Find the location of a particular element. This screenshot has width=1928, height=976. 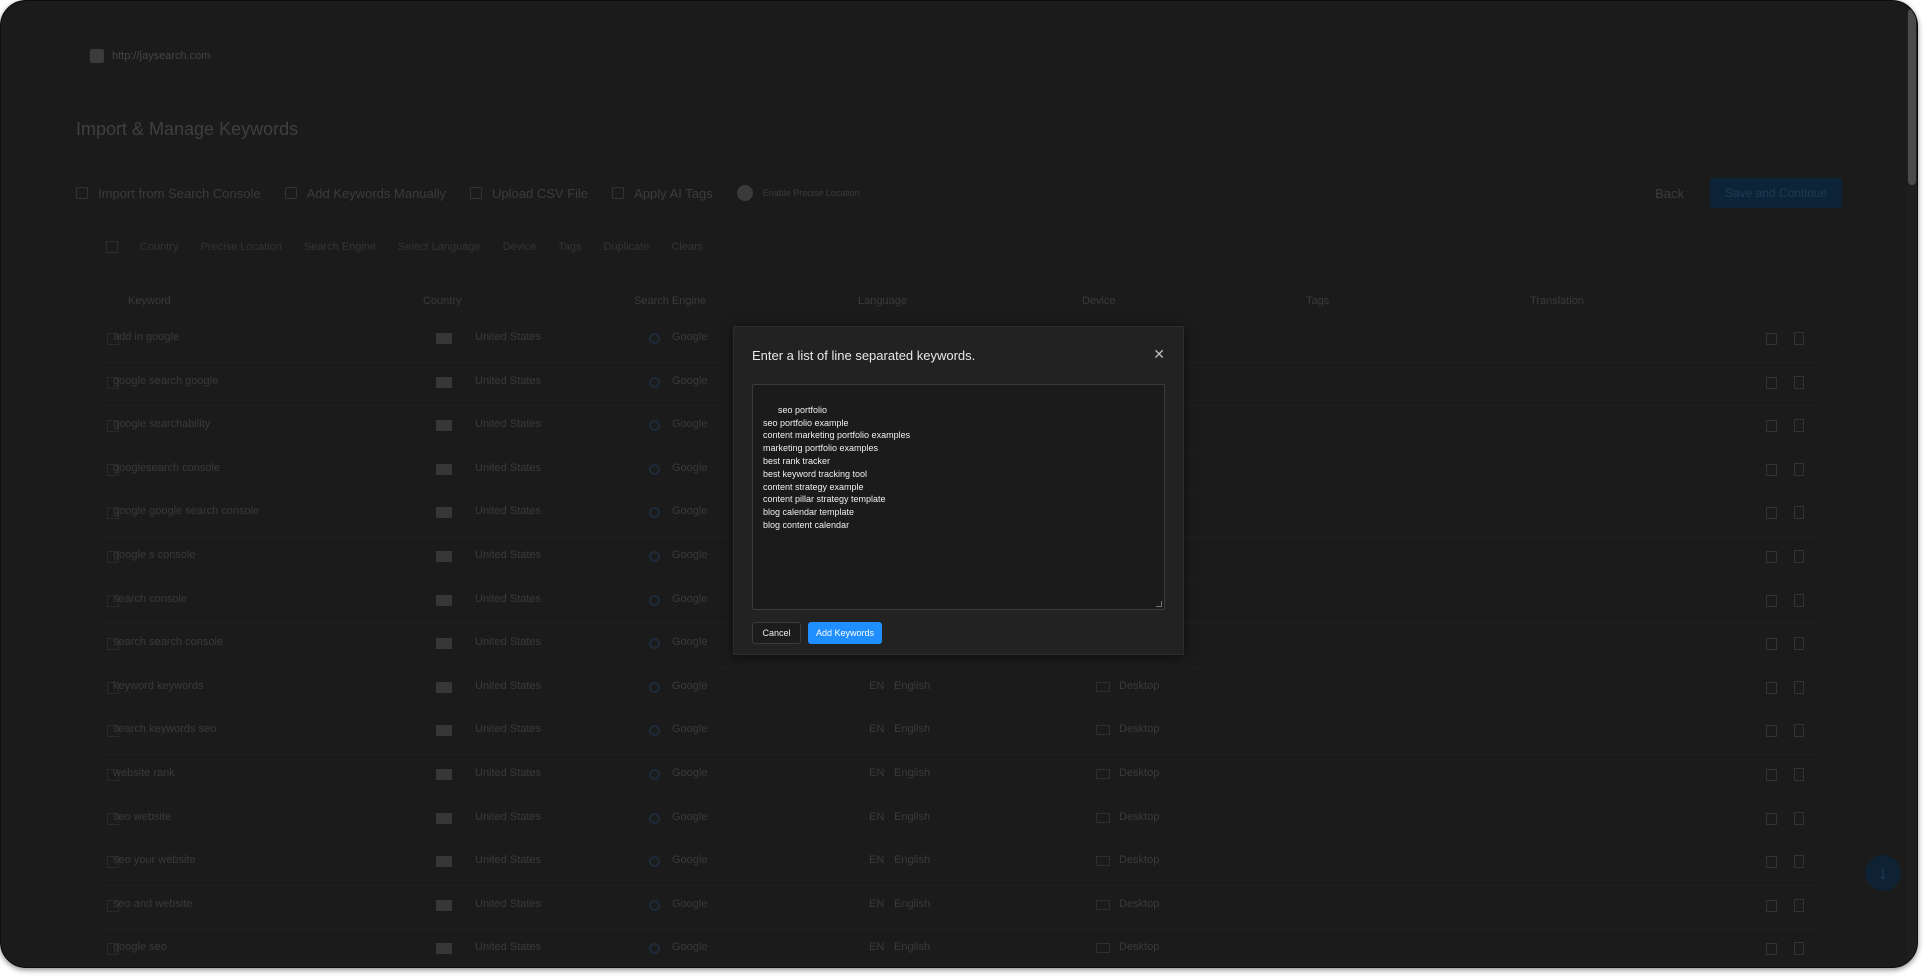

scrollbar is located at coordinates (1912, 484).